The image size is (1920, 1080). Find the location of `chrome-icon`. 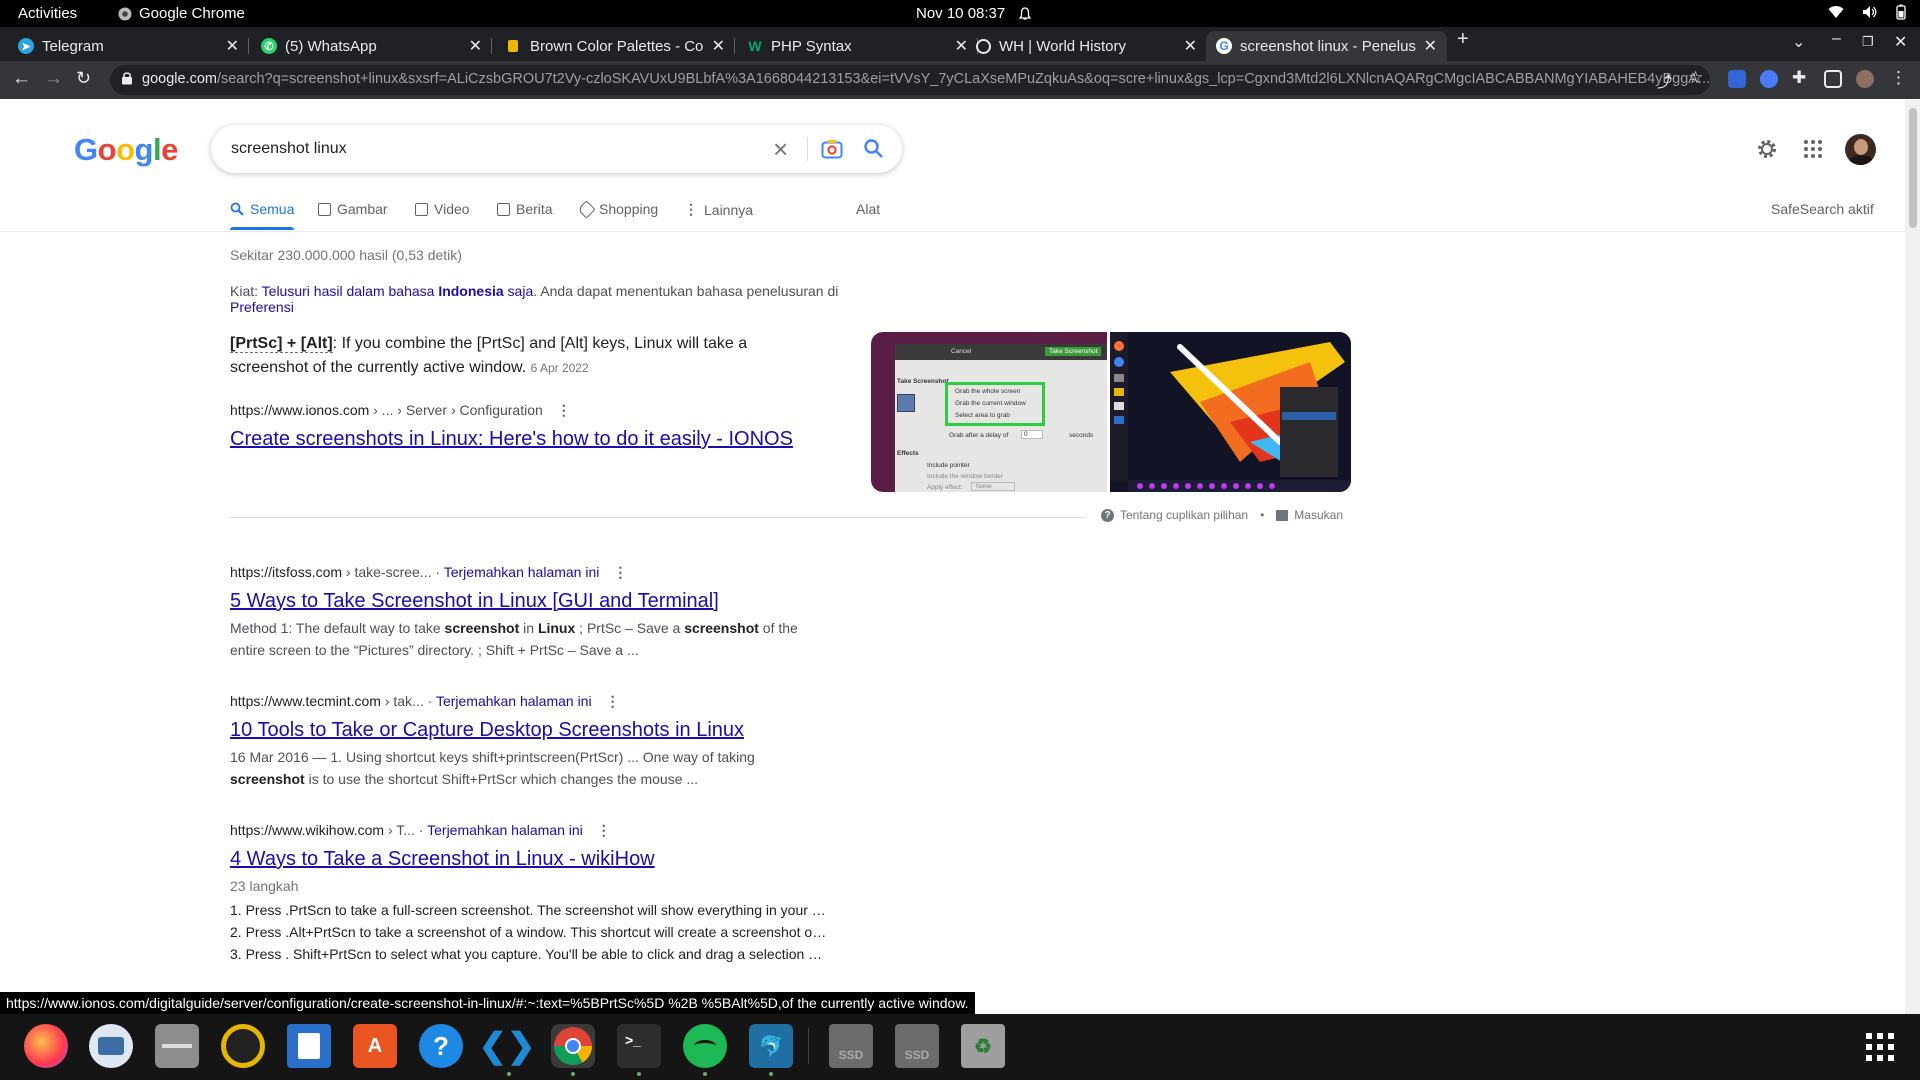

chrome-icon is located at coordinates (573, 1046).